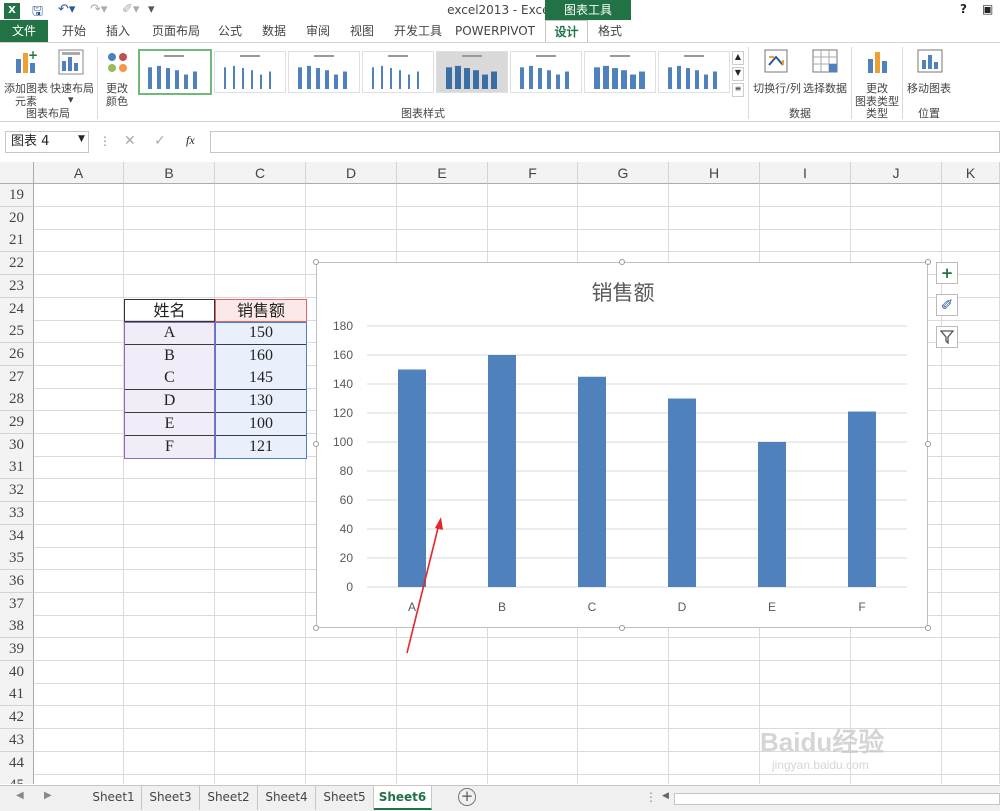 The image size is (1000, 811). I want to click on scroll-sheets-right-icon: ▶, so click(48, 795).